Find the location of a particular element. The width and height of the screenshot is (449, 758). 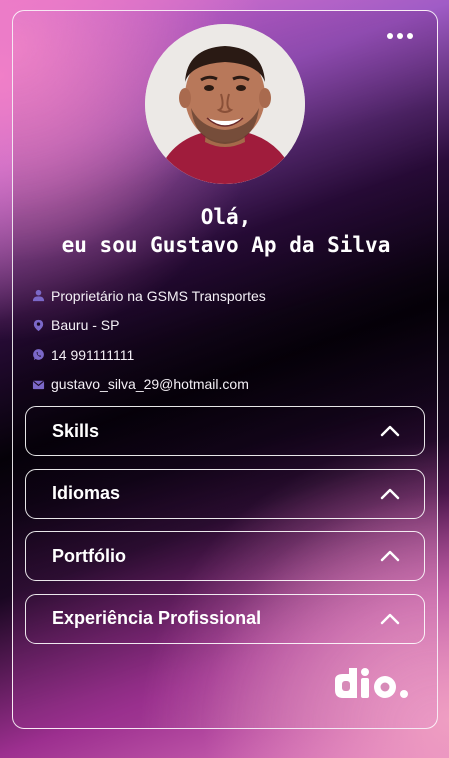

greeting-line-1: Olá, is located at coordinates (226, 217).